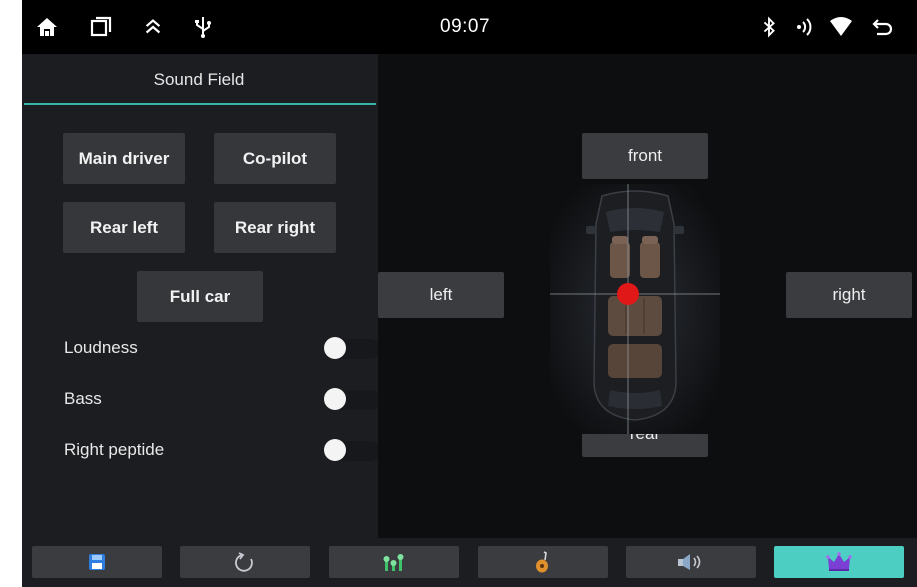 The image size is (917, 587). I want to click on speaker-icon, so click(689, 562).